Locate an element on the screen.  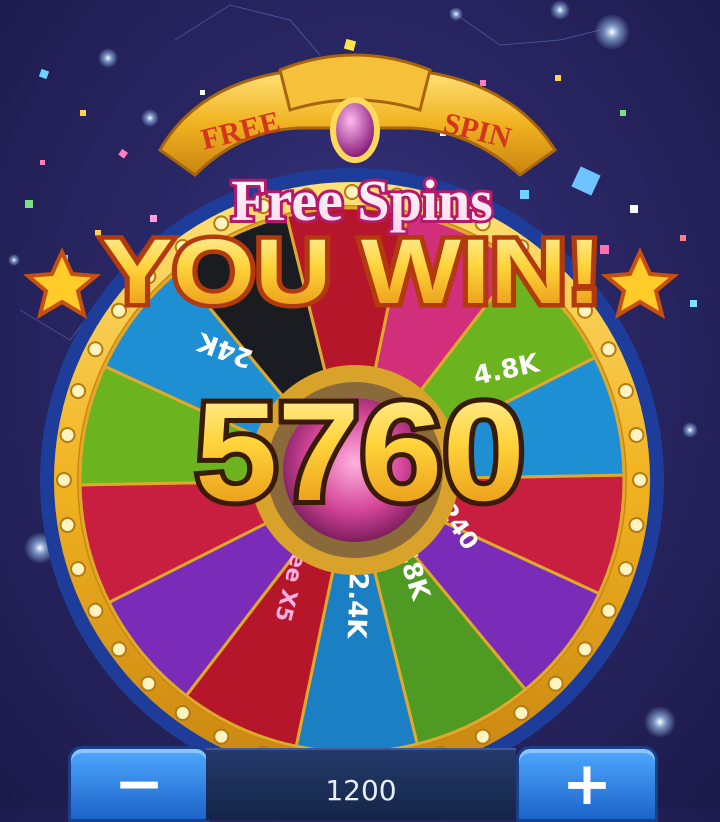
decrease-bet-button: − is located at coordinates (139, 784).